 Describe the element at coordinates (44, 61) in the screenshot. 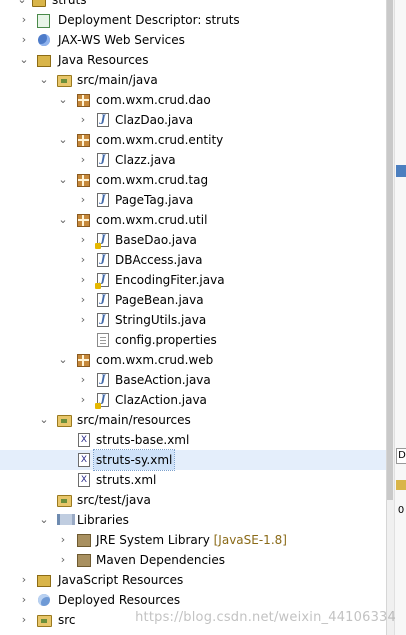

I see `java-resources-icon` at that location.